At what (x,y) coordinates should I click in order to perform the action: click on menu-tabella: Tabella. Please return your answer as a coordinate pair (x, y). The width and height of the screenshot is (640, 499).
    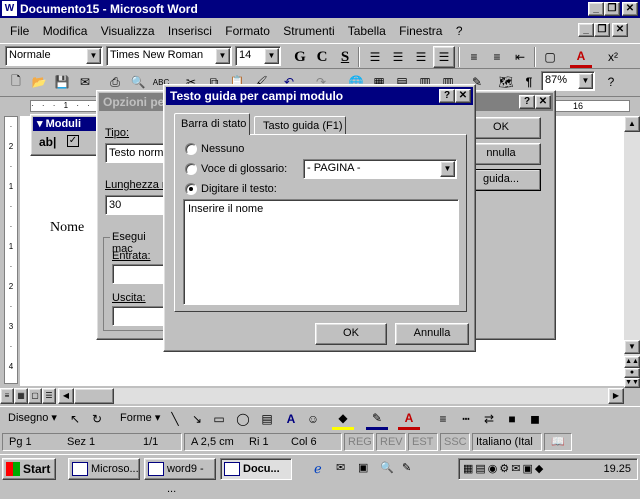
    Looking at the image, I should click on (367, 31).